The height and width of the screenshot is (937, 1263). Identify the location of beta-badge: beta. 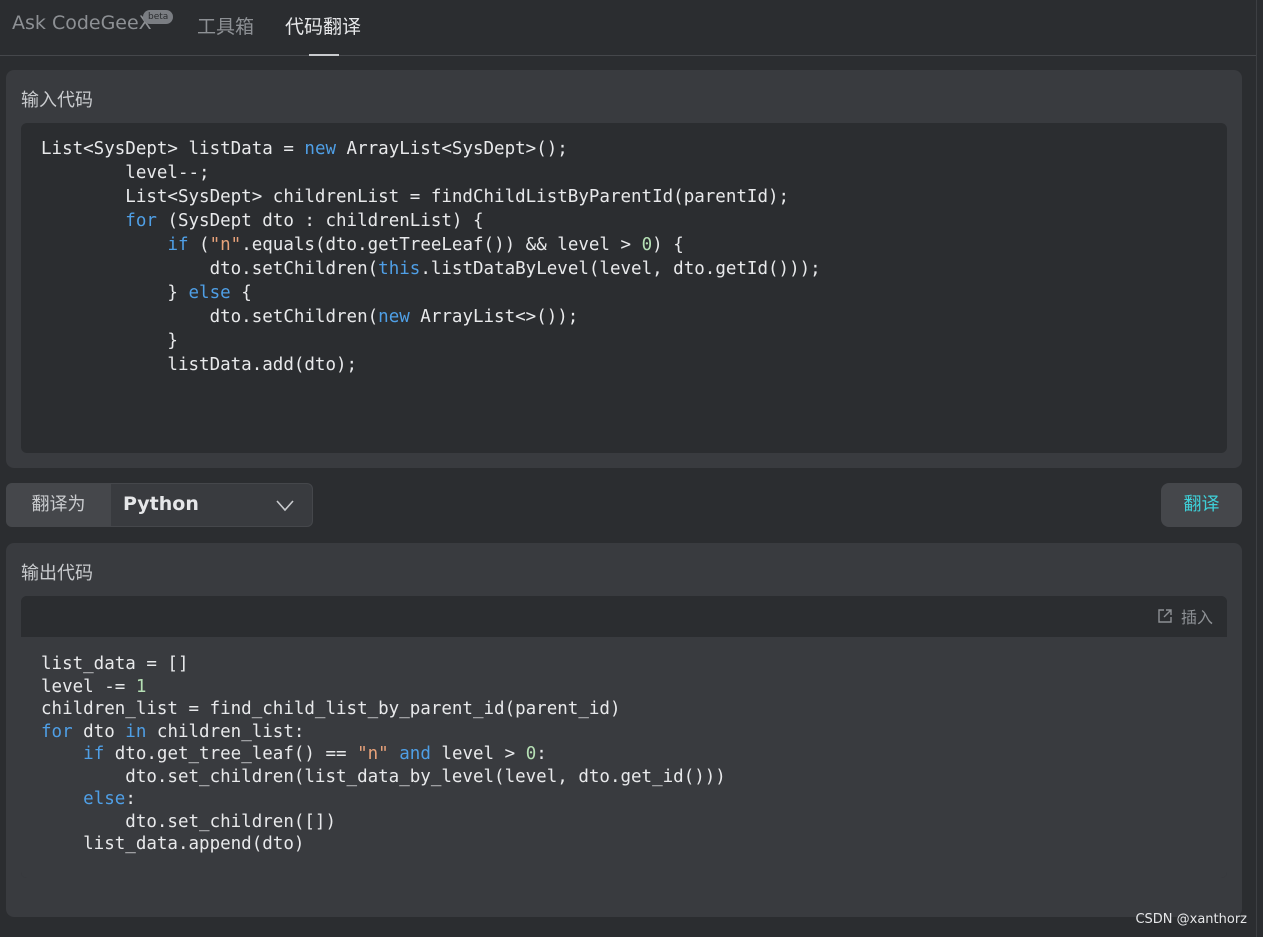
(158, 17).